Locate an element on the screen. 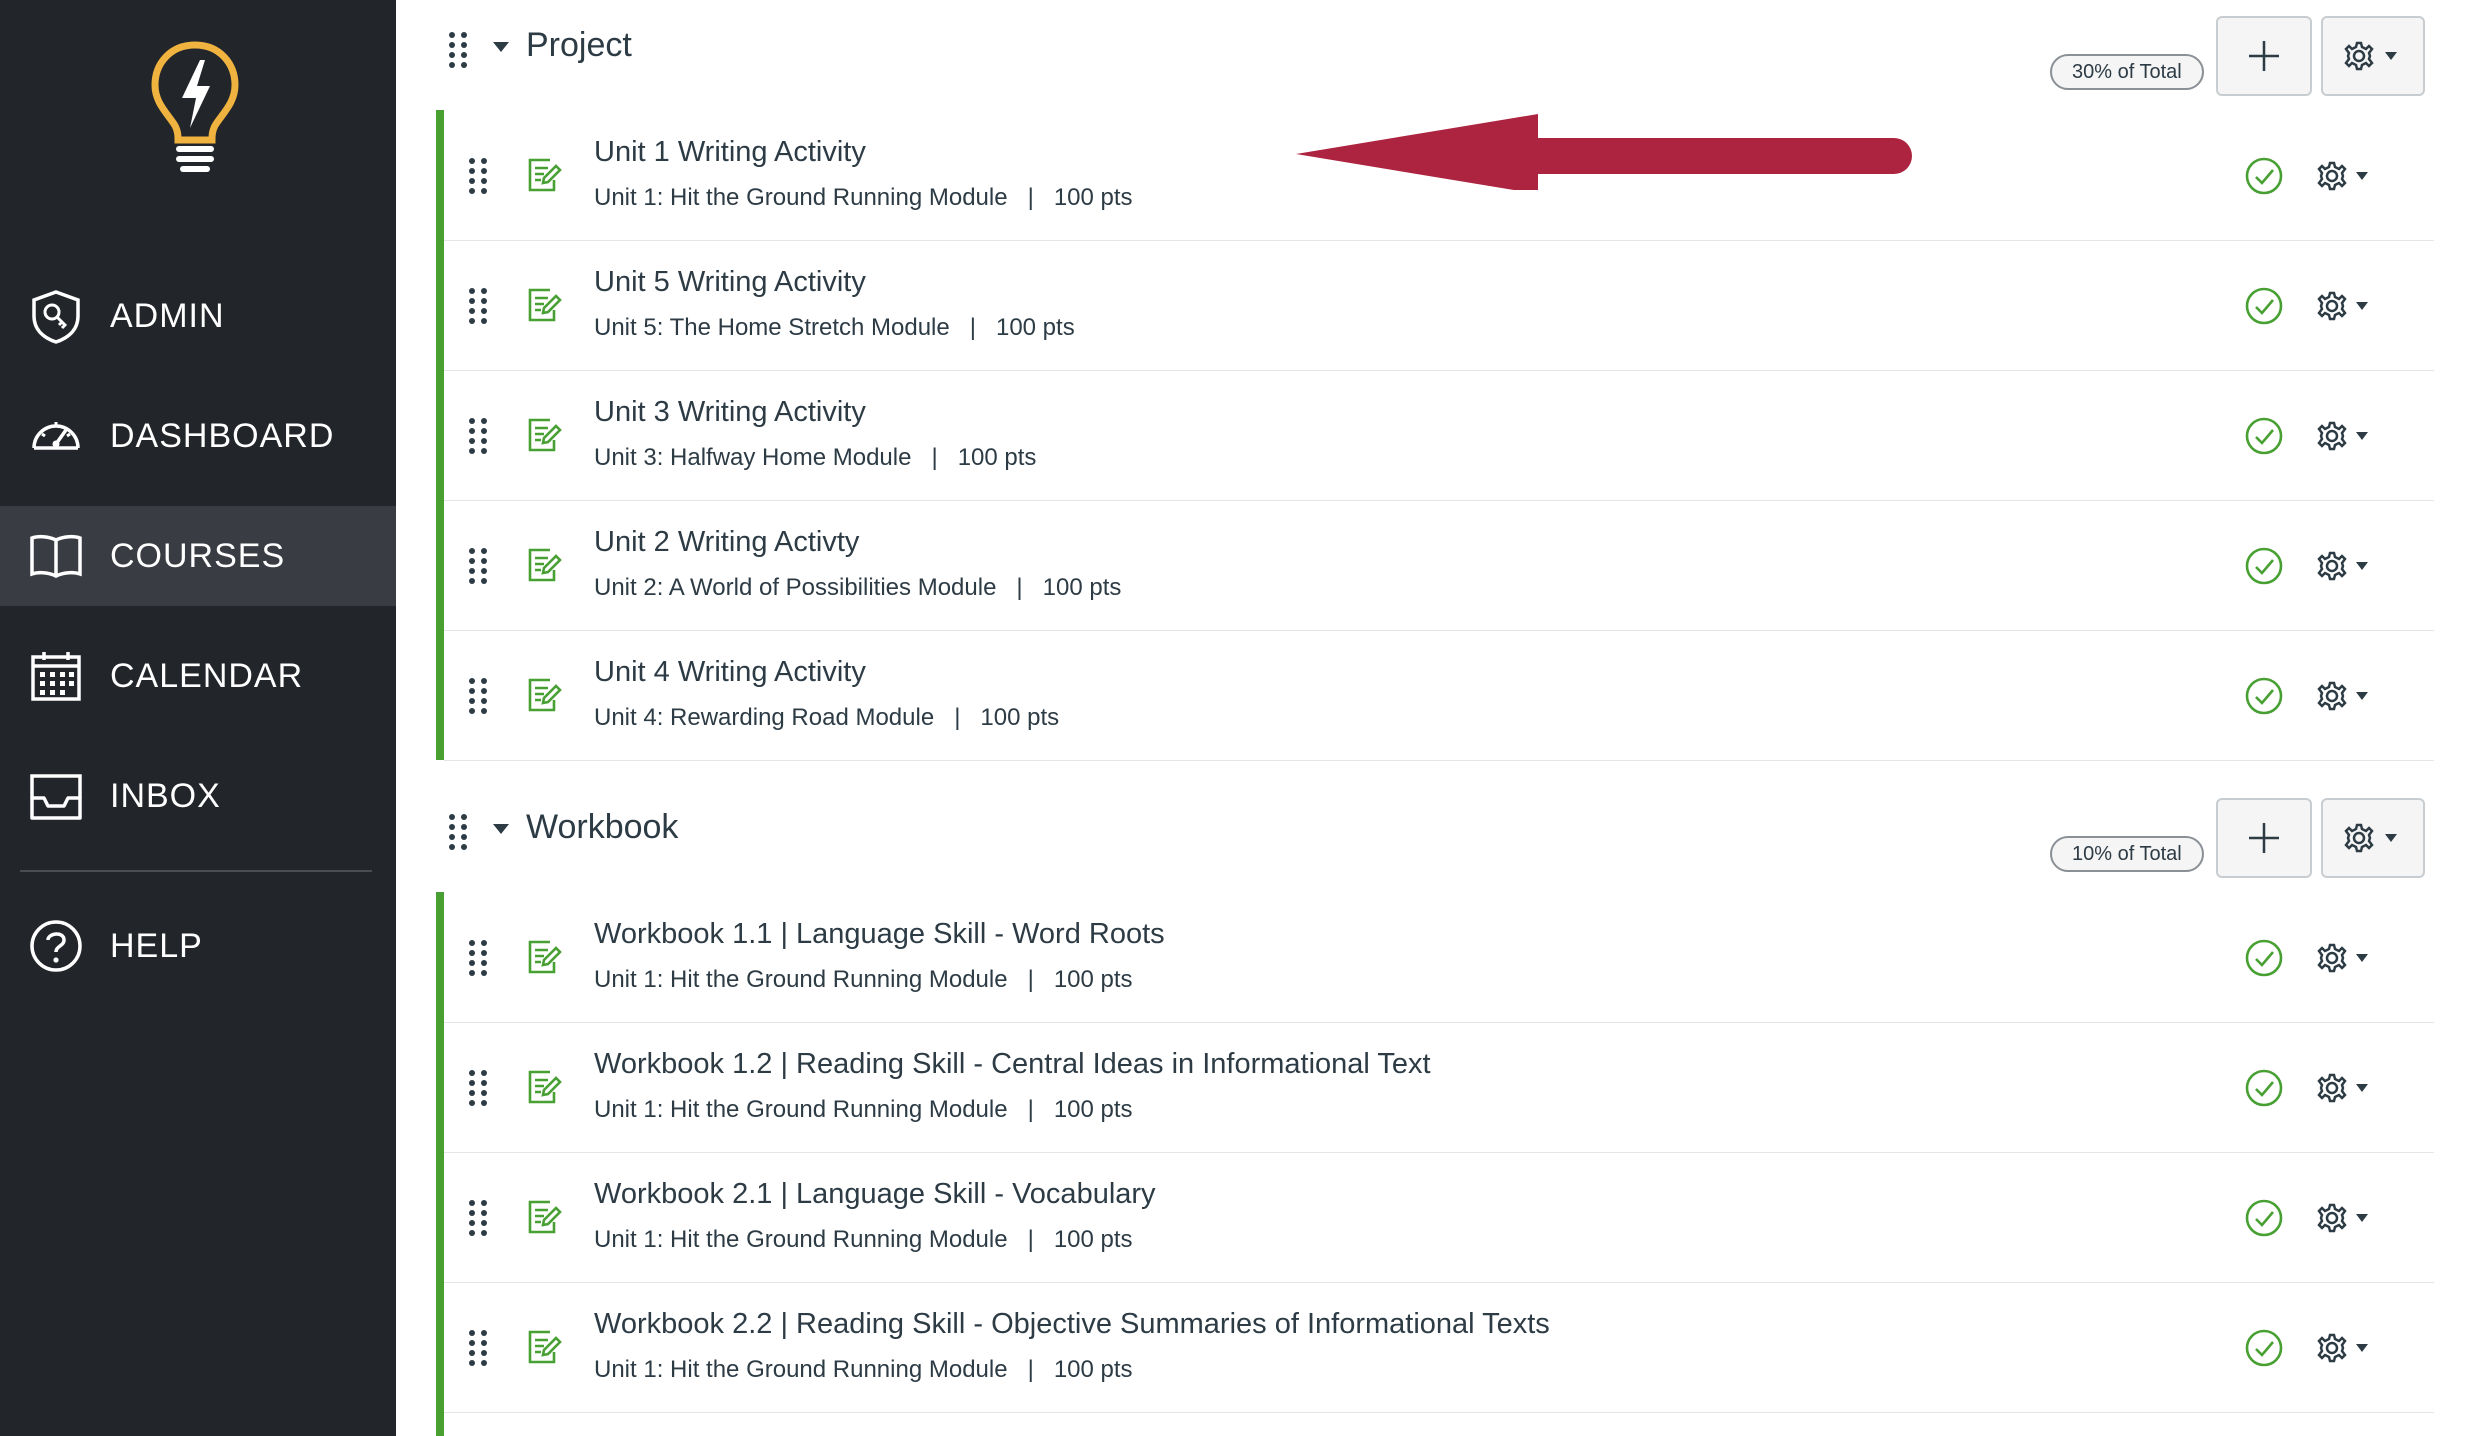 The image size is (2466, 1436). assignment-title-link: Unit 4 Writing Activity is located at coordinates (730, 672).